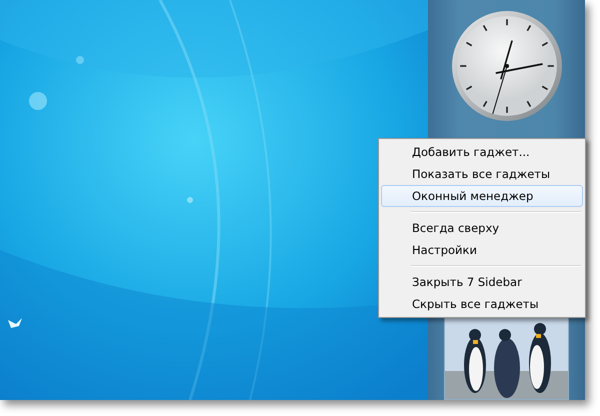  What do you see at coordinates (482, 196) in the screenshot?
I see `menu-item: Оконный менеджер` at bounding box center [482, 196].